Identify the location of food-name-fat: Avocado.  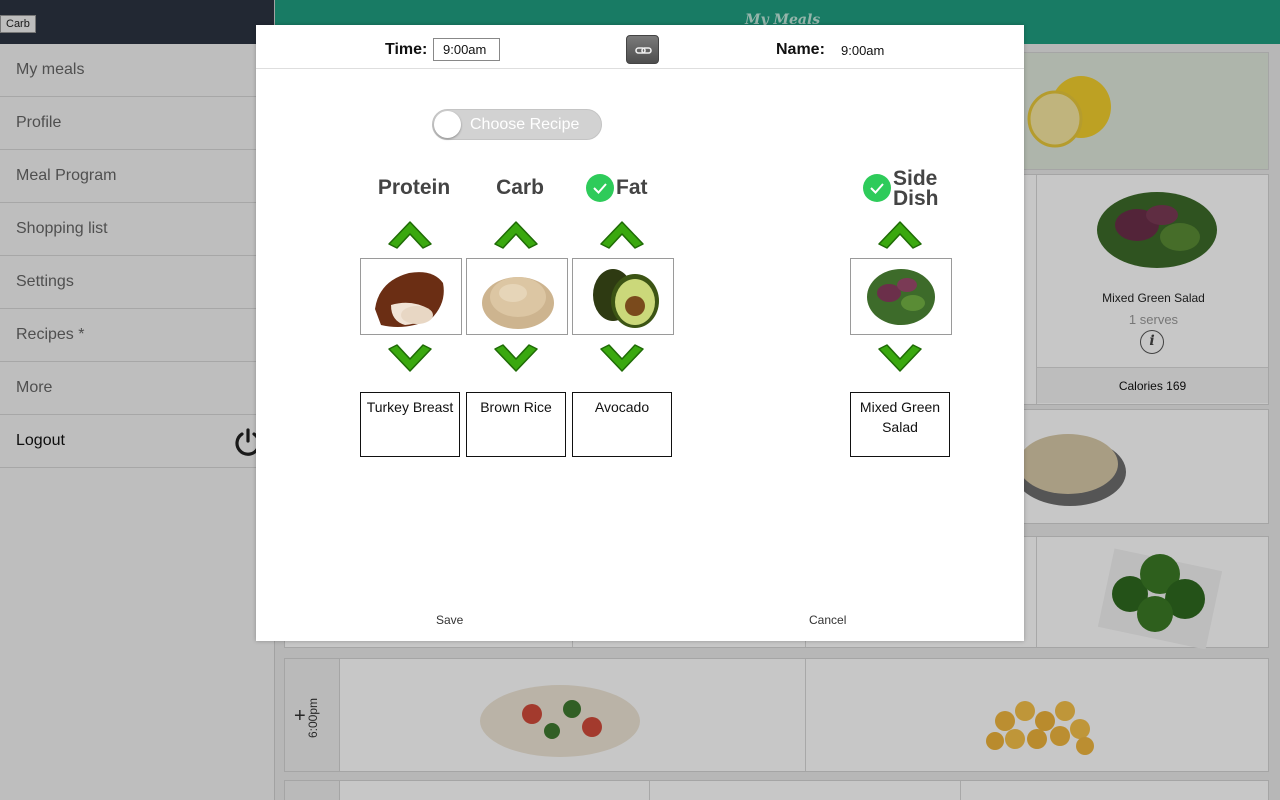
(622, 424).